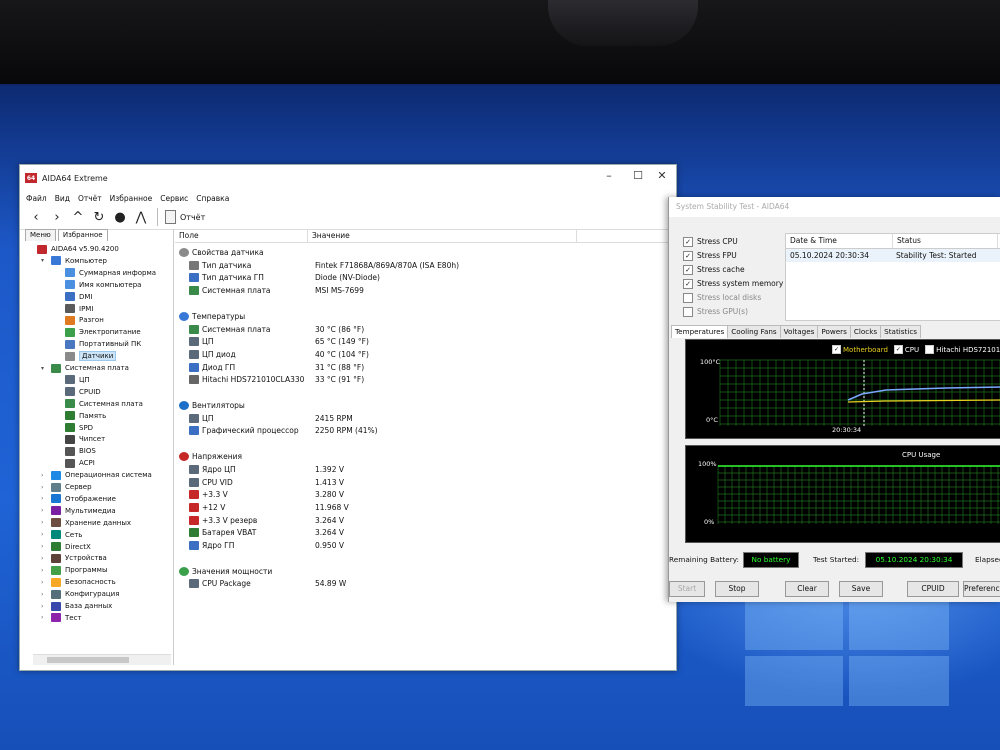 Image resolution: width=1000 pixels, height=750 pixels. Describe the element at coordinates (36, 198) in the screenshot. I see `menu-item-0: Файл` at that location.